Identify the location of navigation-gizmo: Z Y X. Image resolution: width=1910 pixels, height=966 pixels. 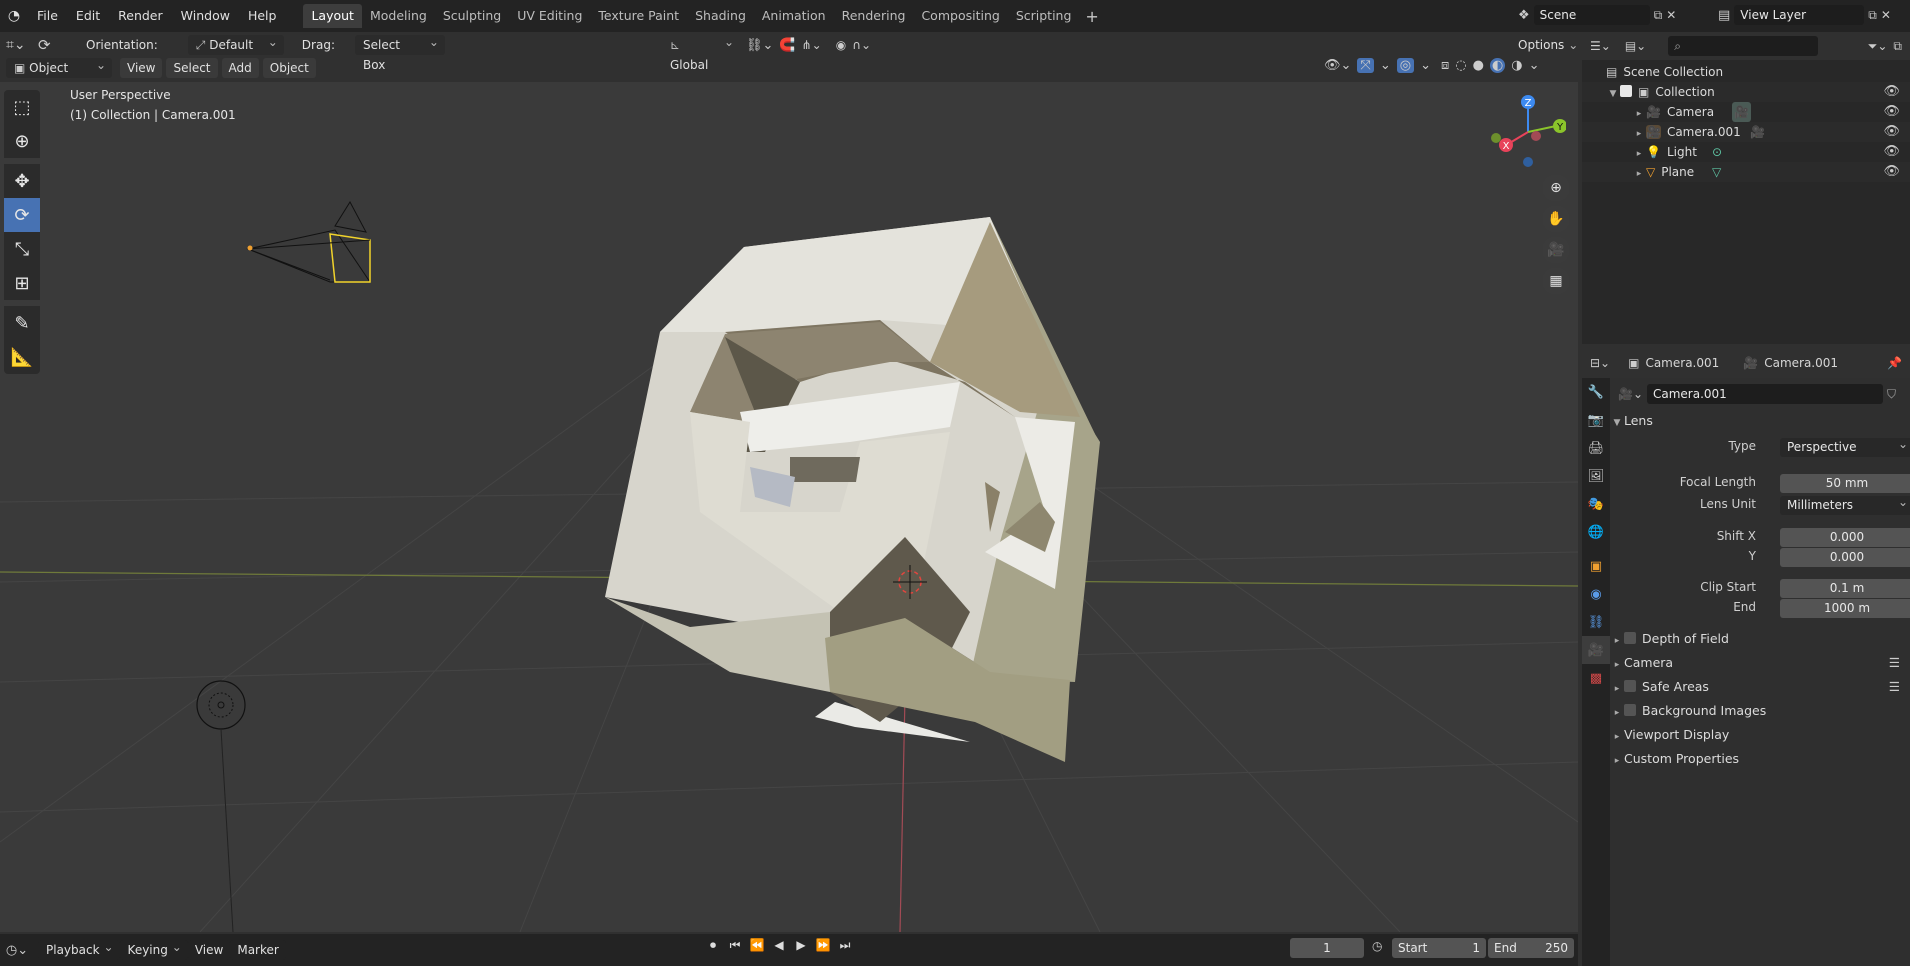
(1526, 130).